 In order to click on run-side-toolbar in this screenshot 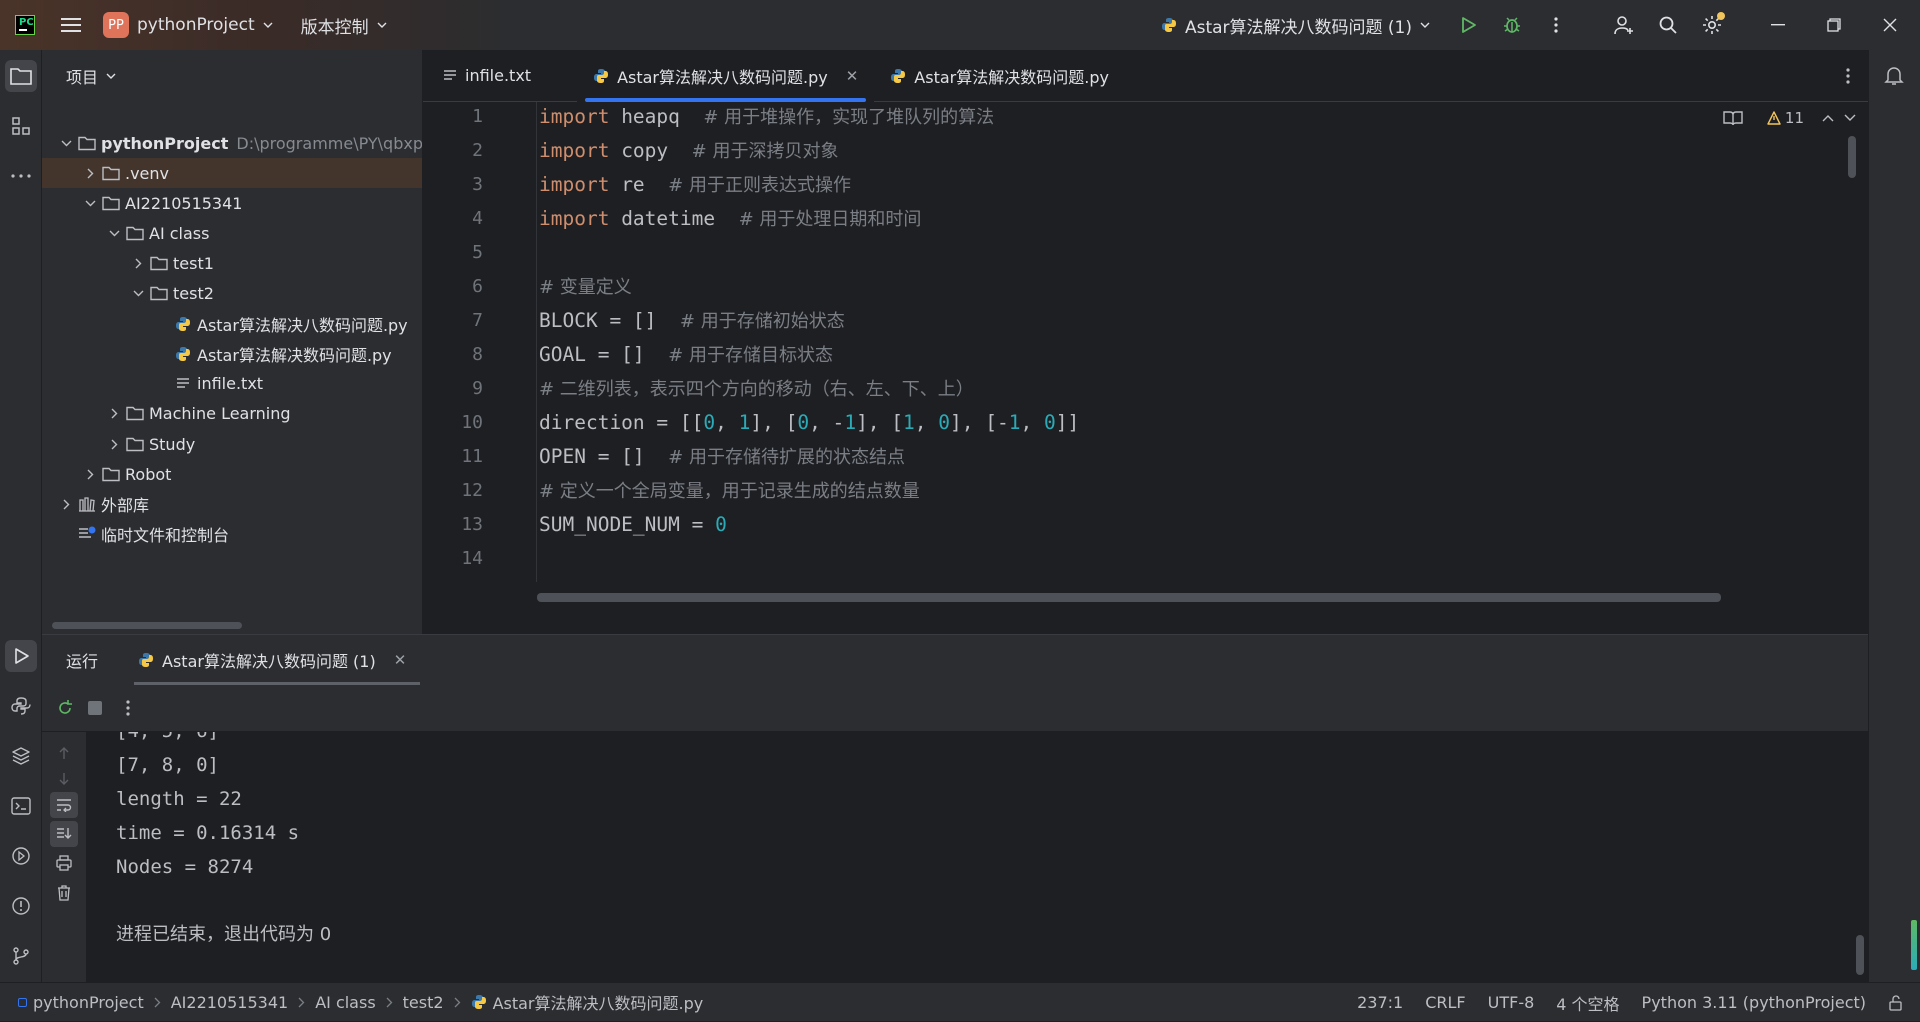, I will do `click(64, 857)`.